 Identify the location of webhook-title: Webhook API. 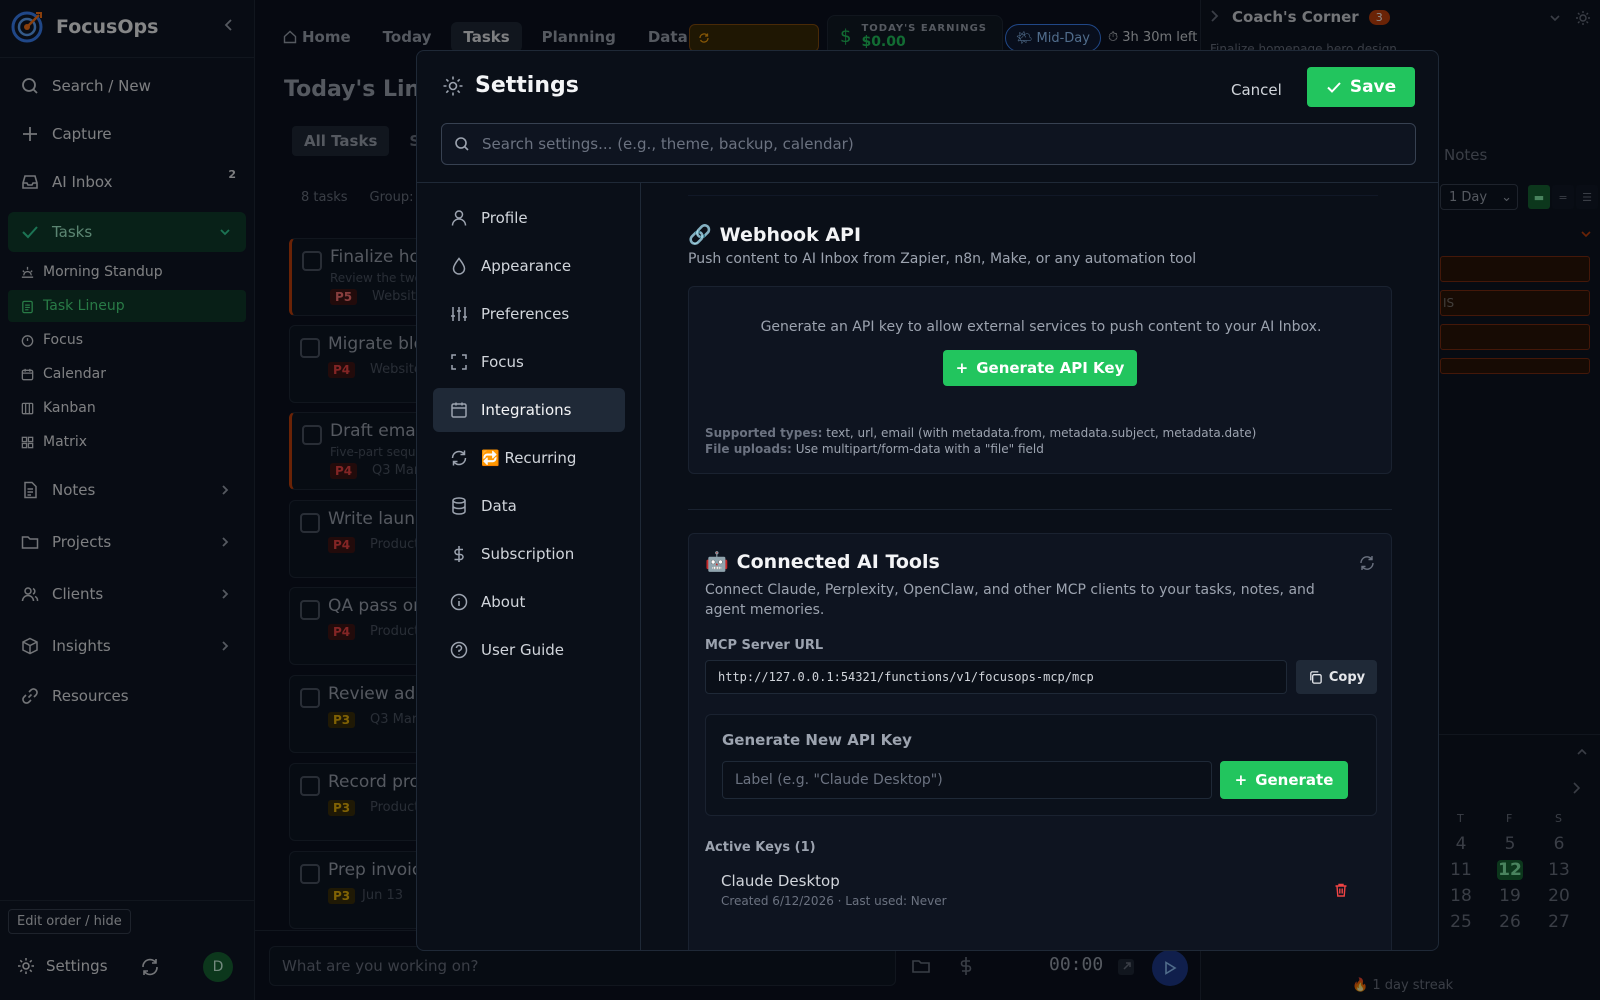
(790, 234).